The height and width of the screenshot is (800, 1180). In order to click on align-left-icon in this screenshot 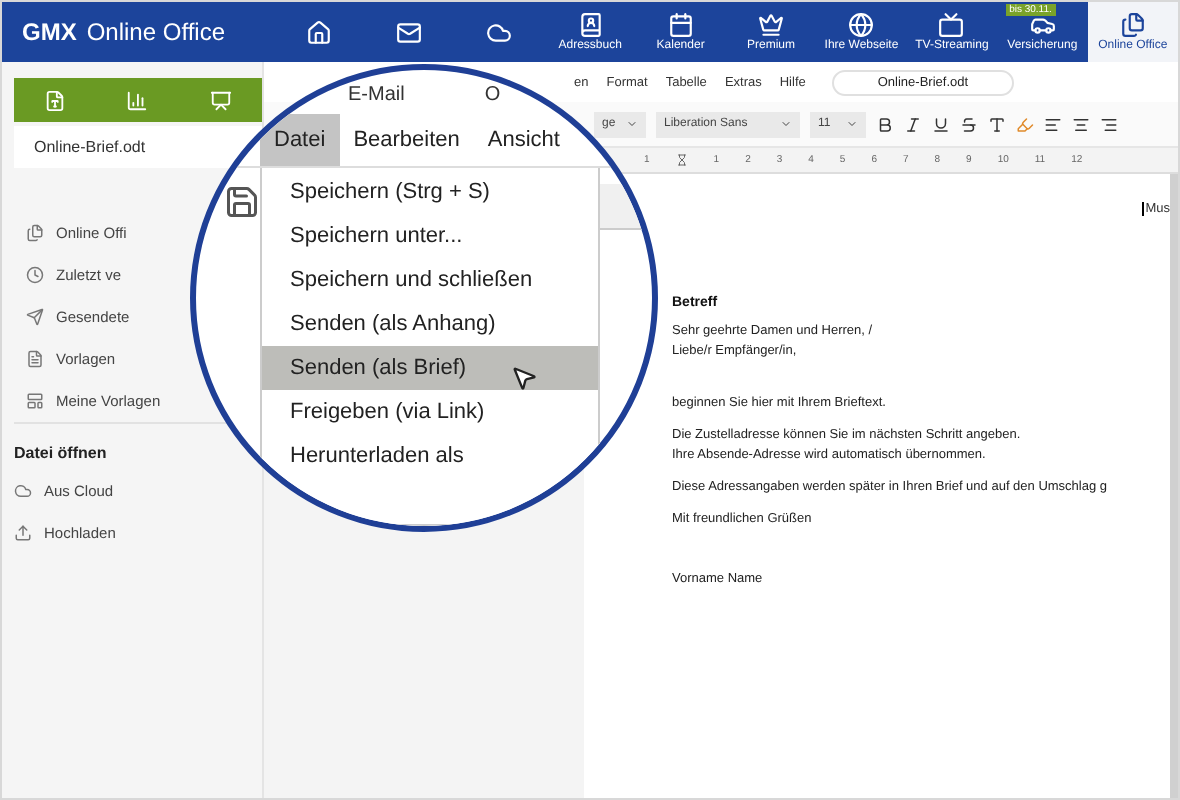, I will do `click(1053, 124)`.